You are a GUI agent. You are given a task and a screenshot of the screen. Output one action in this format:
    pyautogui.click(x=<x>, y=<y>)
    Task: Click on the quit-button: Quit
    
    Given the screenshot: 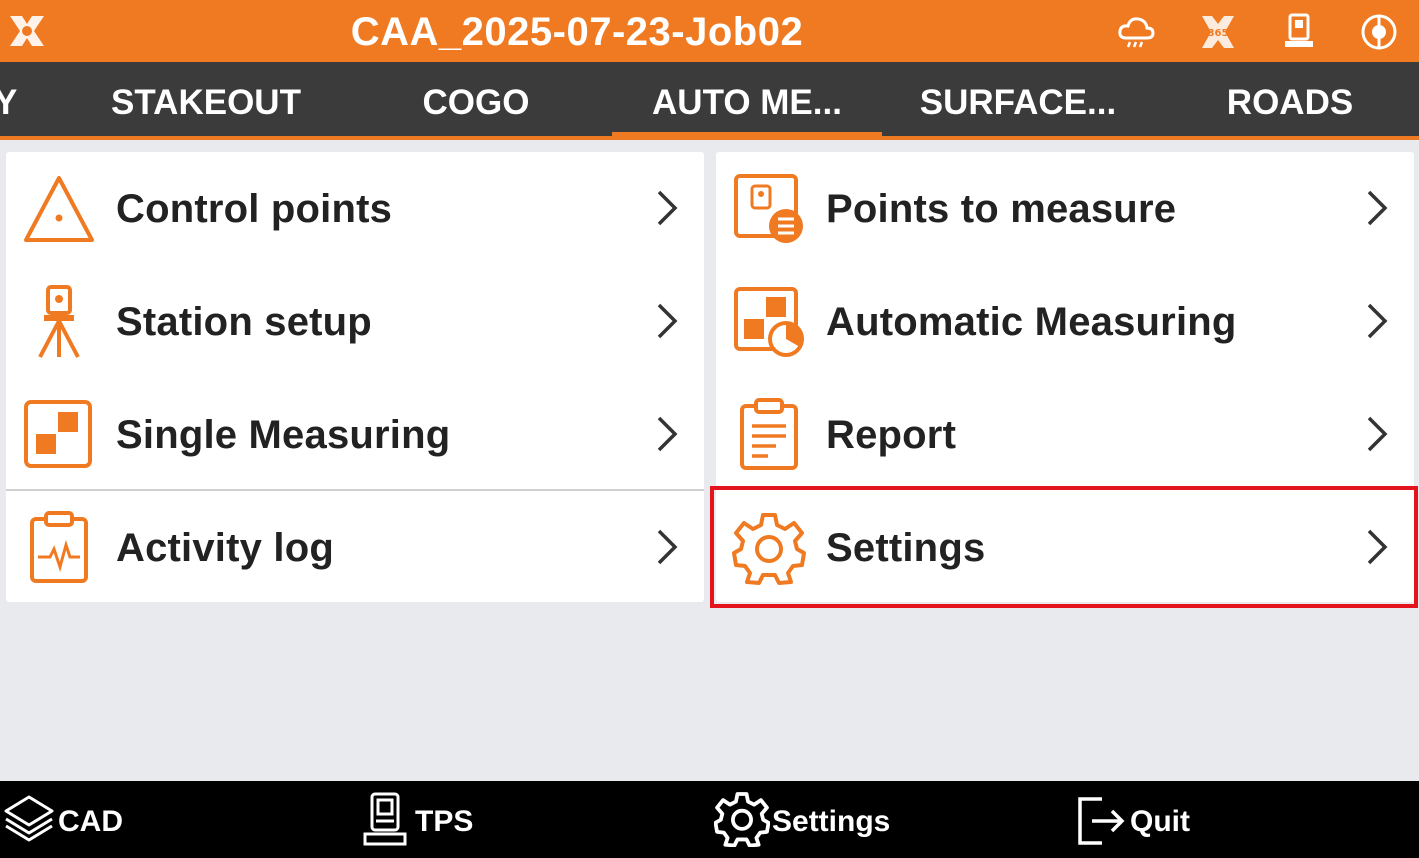 What is the action you would take?
    pyautogui.click(x=1144, y=819)
    